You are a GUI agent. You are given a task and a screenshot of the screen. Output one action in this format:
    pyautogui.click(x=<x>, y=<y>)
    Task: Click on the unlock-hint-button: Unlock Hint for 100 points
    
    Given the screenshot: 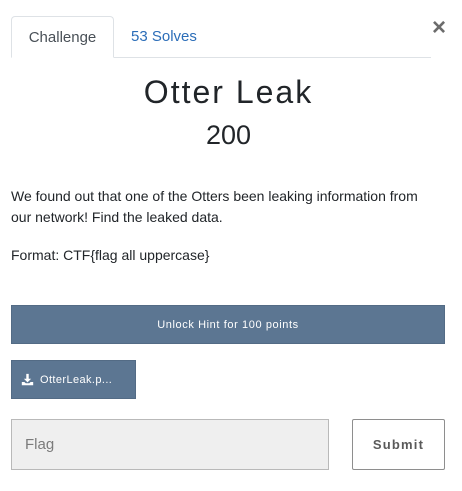 What is the action you would take?
    pyautogui.click(x=228, y=324)
    